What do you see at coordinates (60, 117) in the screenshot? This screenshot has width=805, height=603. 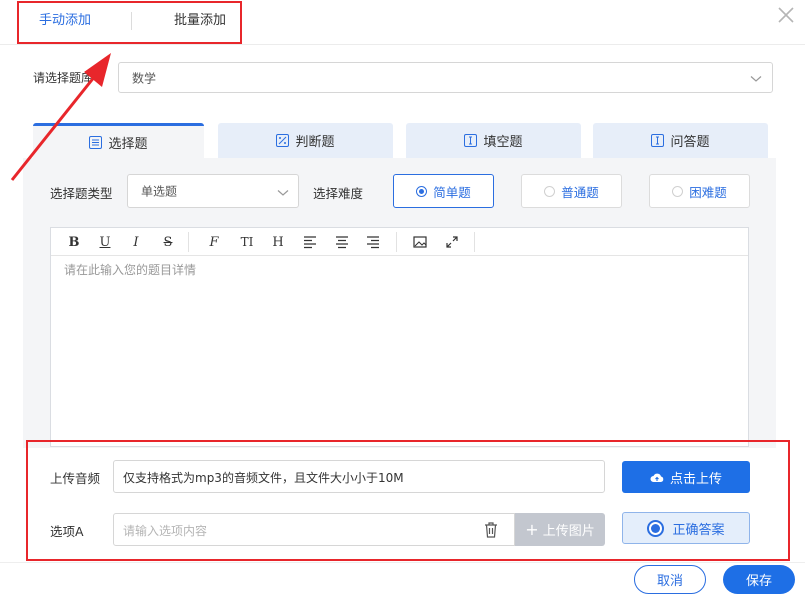 I see `annotation-arrow-icon` at bounding box center [60, 117].